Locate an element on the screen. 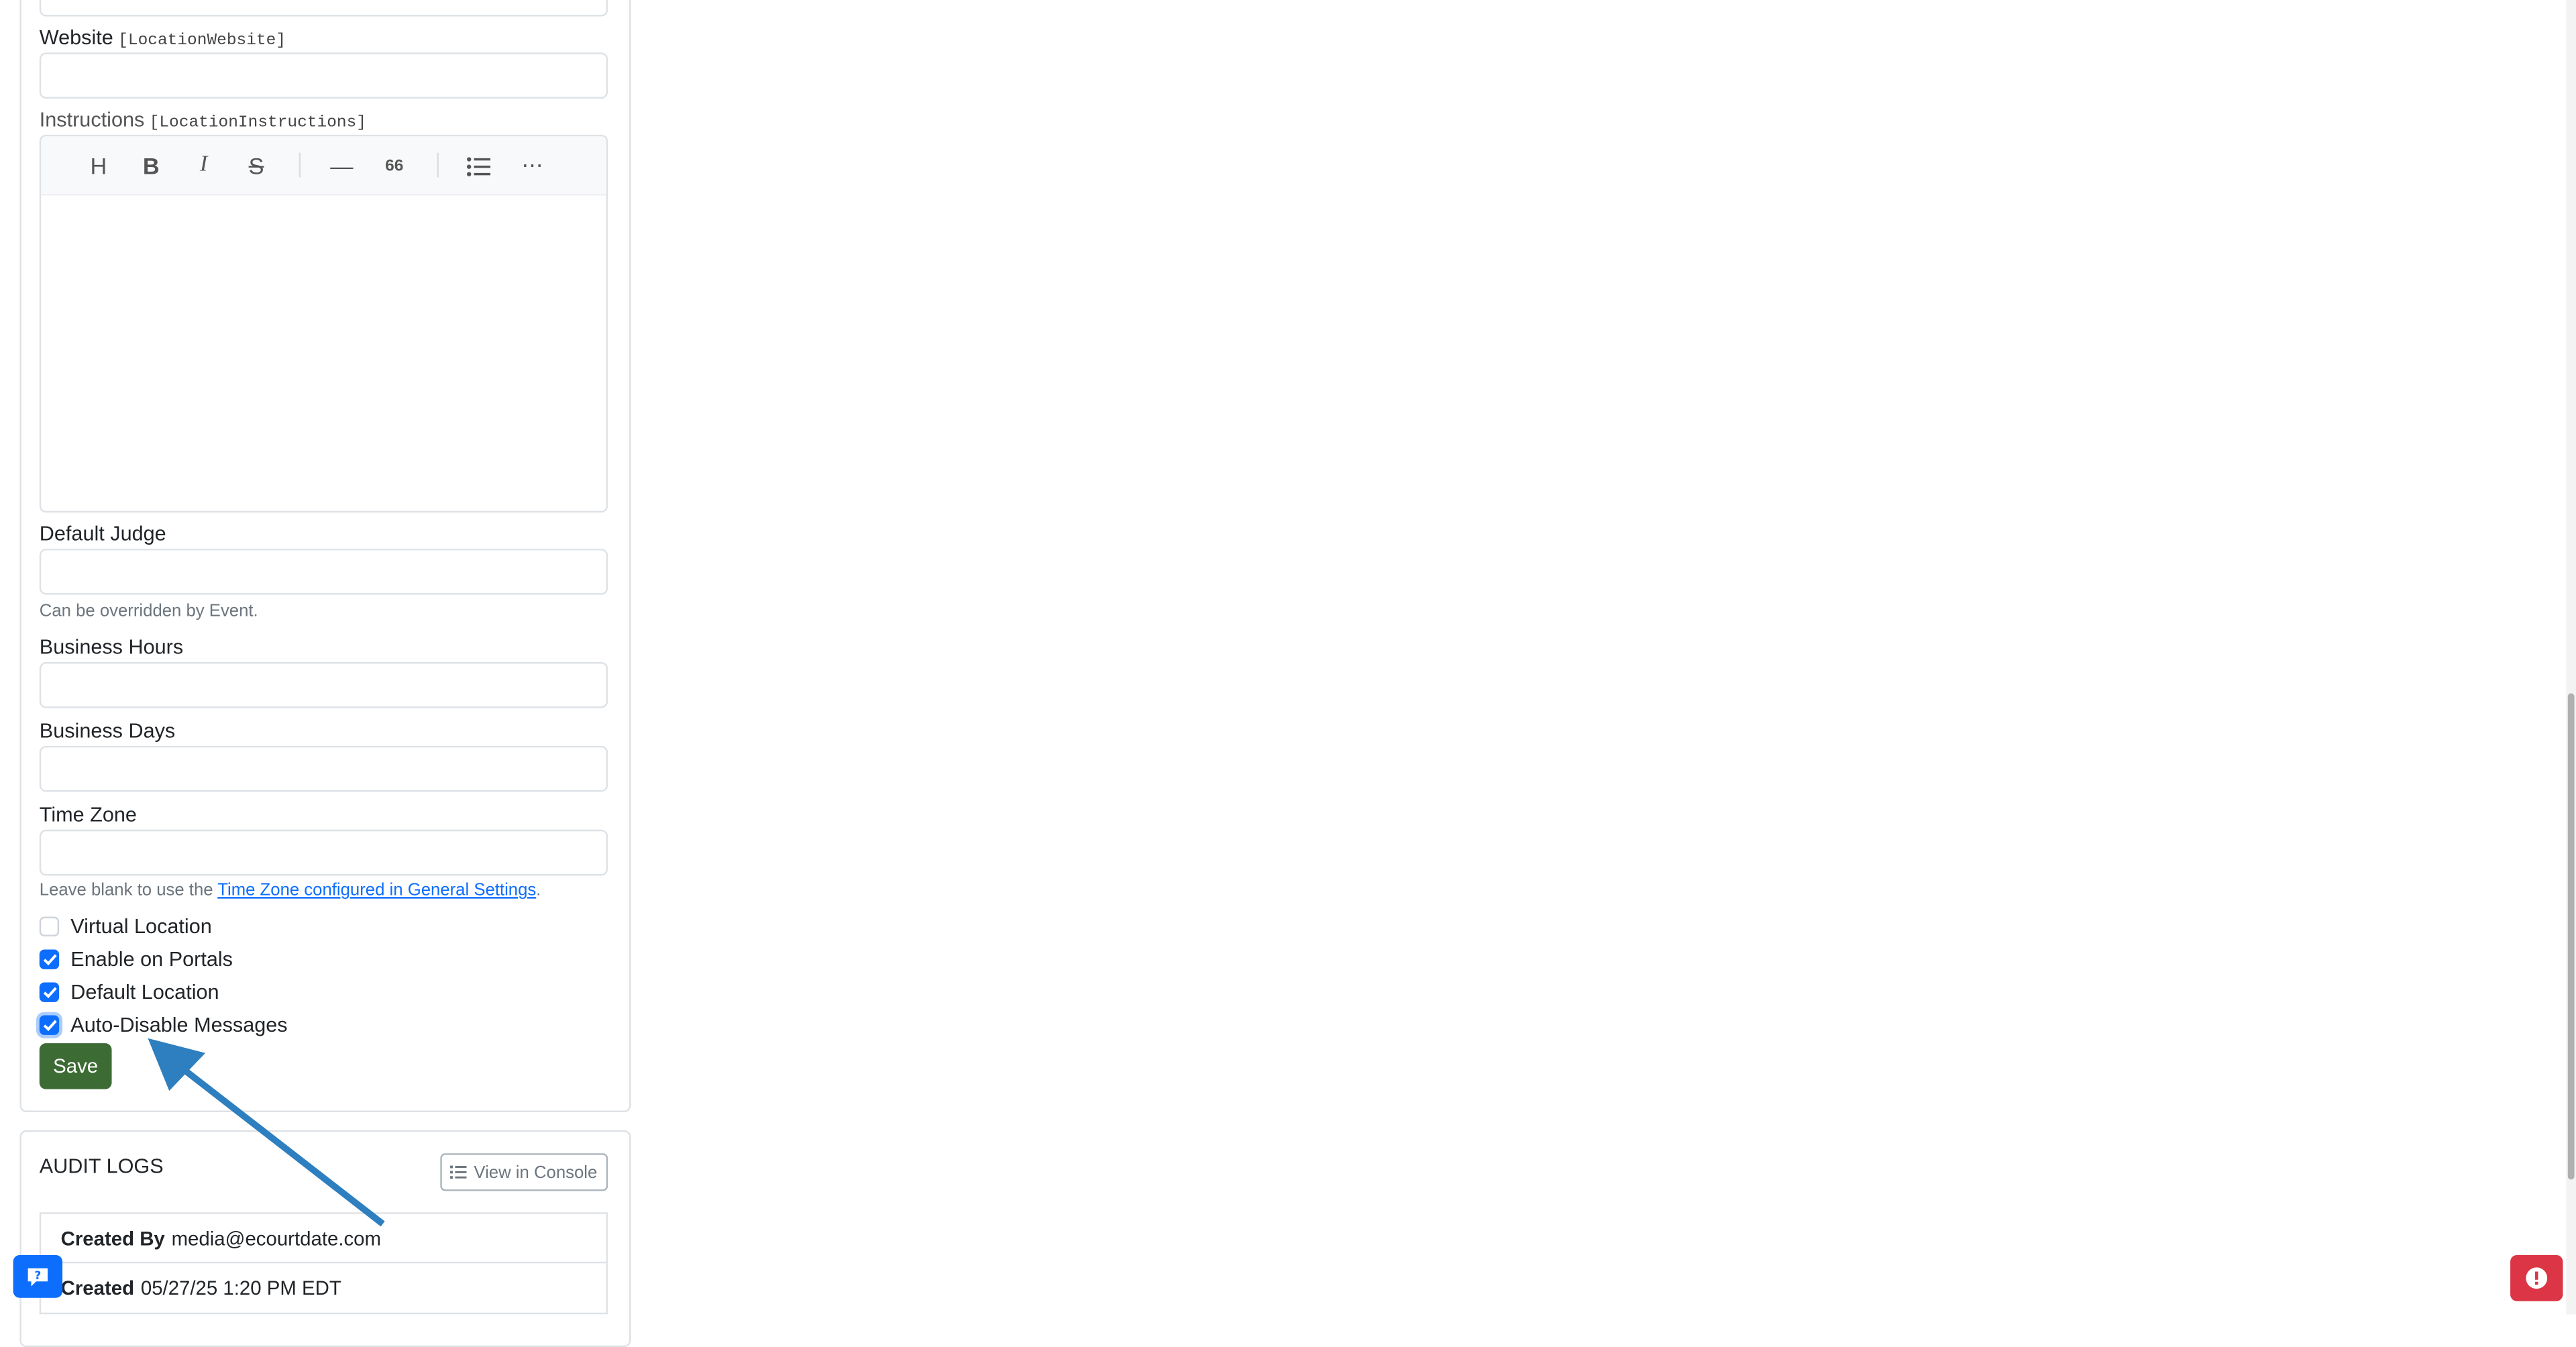 Image resolution: width=2576 pixels, height=1347 pixels. error-report-button is located at coordinates (2536, 1278).